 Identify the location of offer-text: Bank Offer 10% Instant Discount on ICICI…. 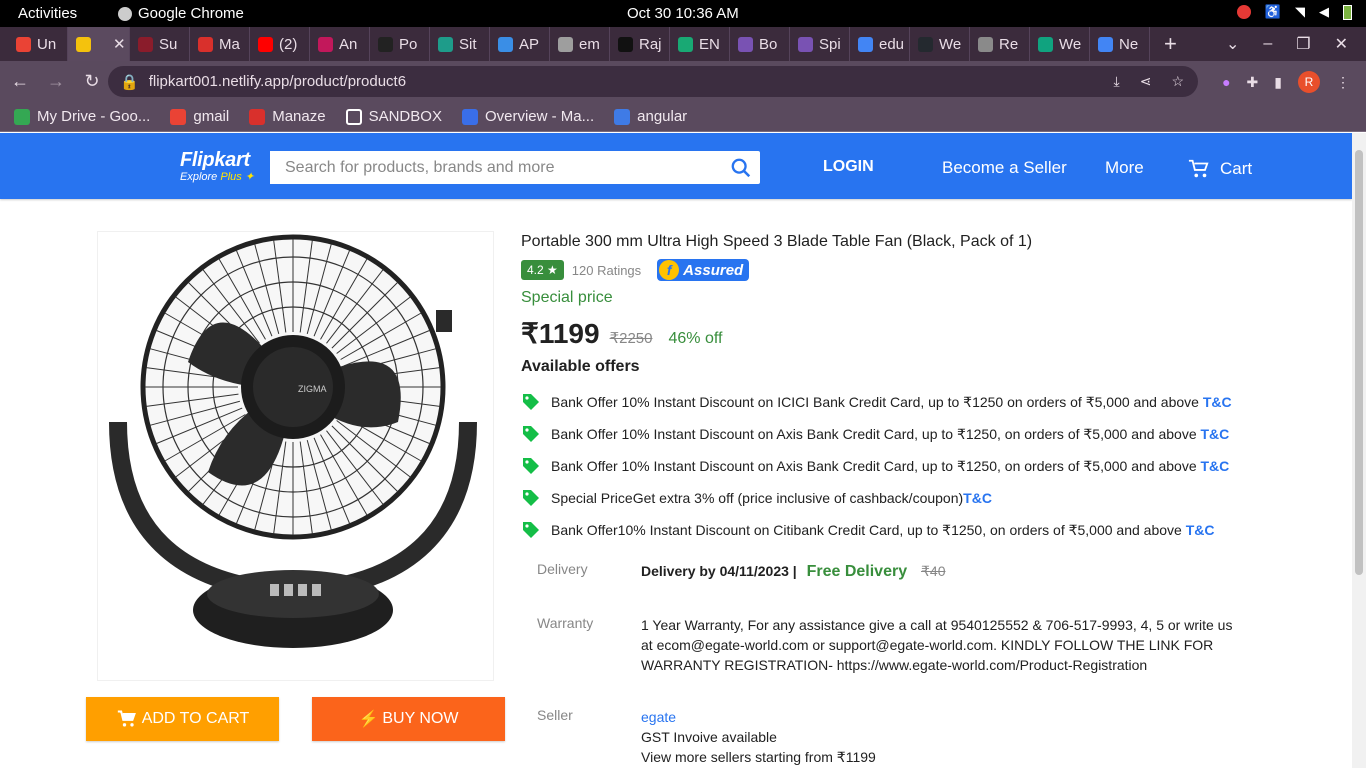
(891, 402).